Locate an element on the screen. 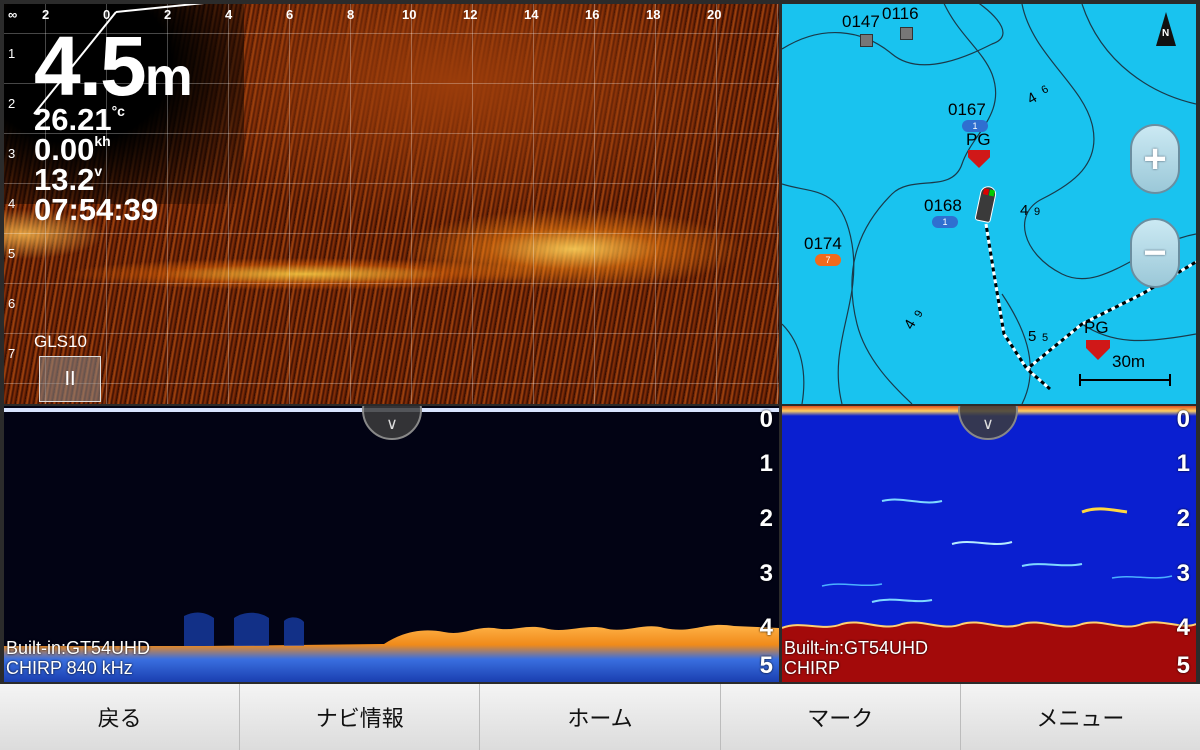 This screenshot has width=1200, height=750. waypoint-label: 0167 is located at coordinates (967, 109).